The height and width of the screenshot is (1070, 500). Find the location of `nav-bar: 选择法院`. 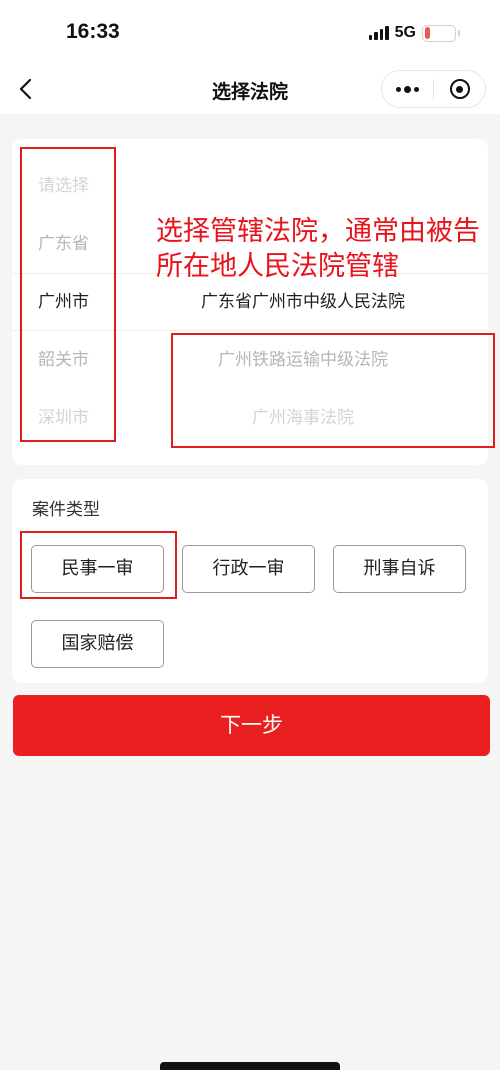

nav-bar: 选择法院 is located at coordinates (250, 89).